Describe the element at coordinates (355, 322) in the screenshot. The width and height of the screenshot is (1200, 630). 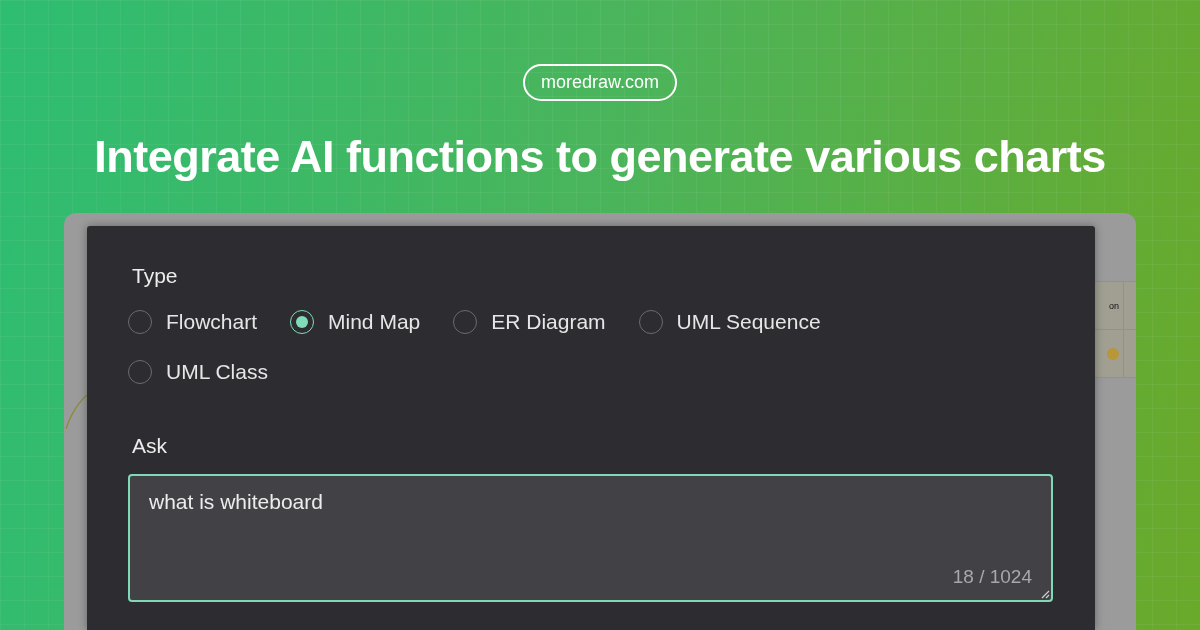
I see `radio-option: Mind Map` at that location.